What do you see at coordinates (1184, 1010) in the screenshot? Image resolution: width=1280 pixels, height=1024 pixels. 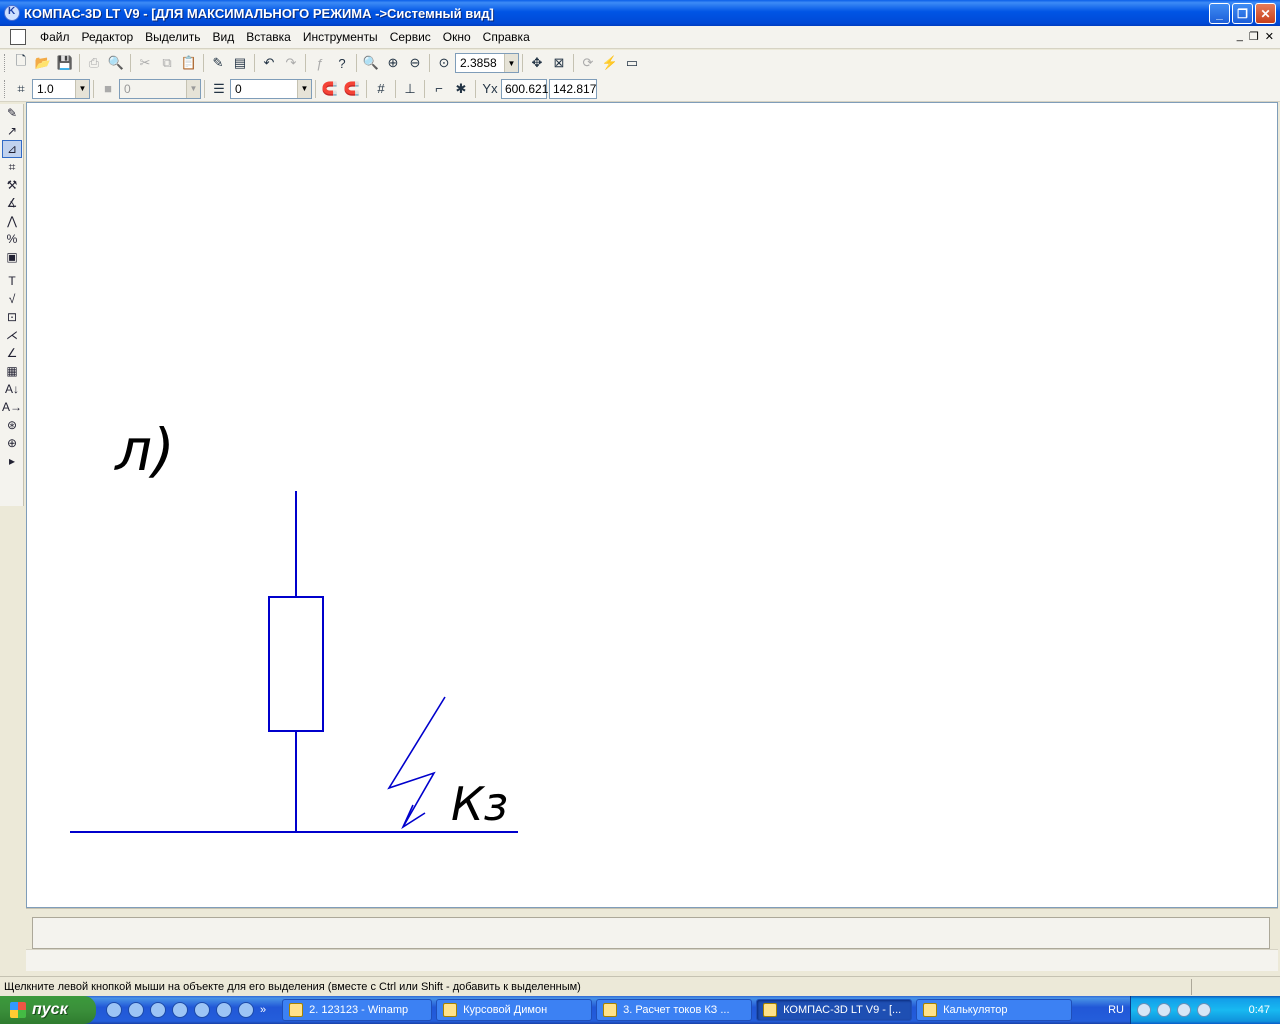 I see `tray-volume-icon` at bounding box center [1184, 1010].